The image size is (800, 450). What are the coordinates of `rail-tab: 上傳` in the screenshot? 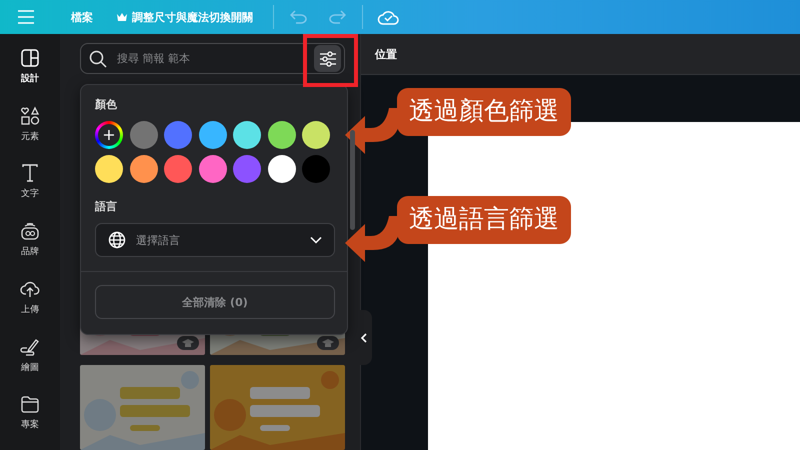 It's located at (30, 305).